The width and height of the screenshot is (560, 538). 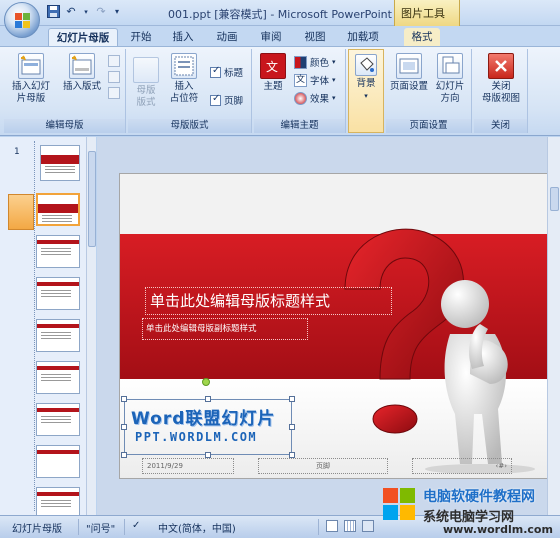 I want to click on themes-button: 文 主题, so click(x=273, y=73).